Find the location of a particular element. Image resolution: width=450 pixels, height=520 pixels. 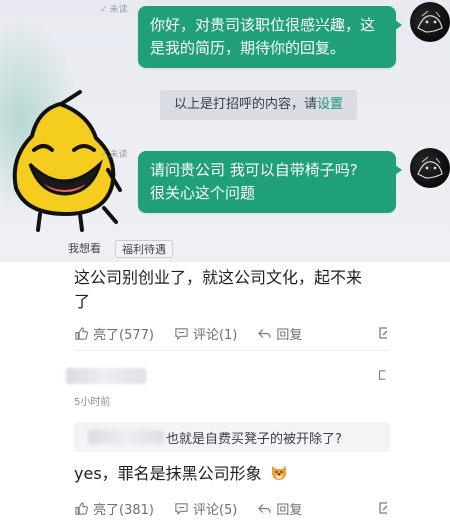

comment-1-line-1: 这公司别创业了，就这公司文化，起不来 is located at coordinates (218, 277).